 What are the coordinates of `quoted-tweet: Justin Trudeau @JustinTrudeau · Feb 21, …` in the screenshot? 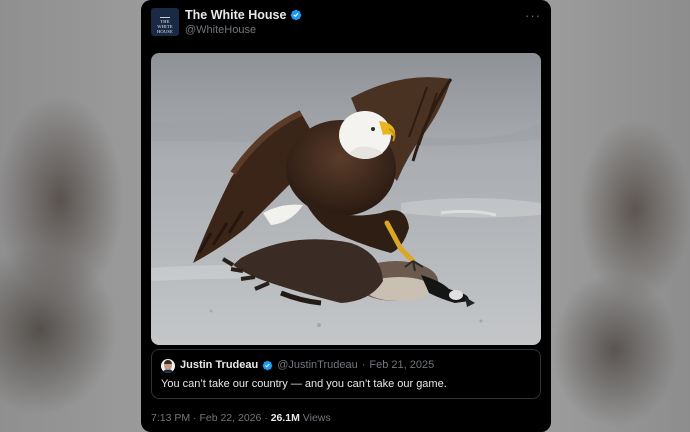 It's located at (346, 374).